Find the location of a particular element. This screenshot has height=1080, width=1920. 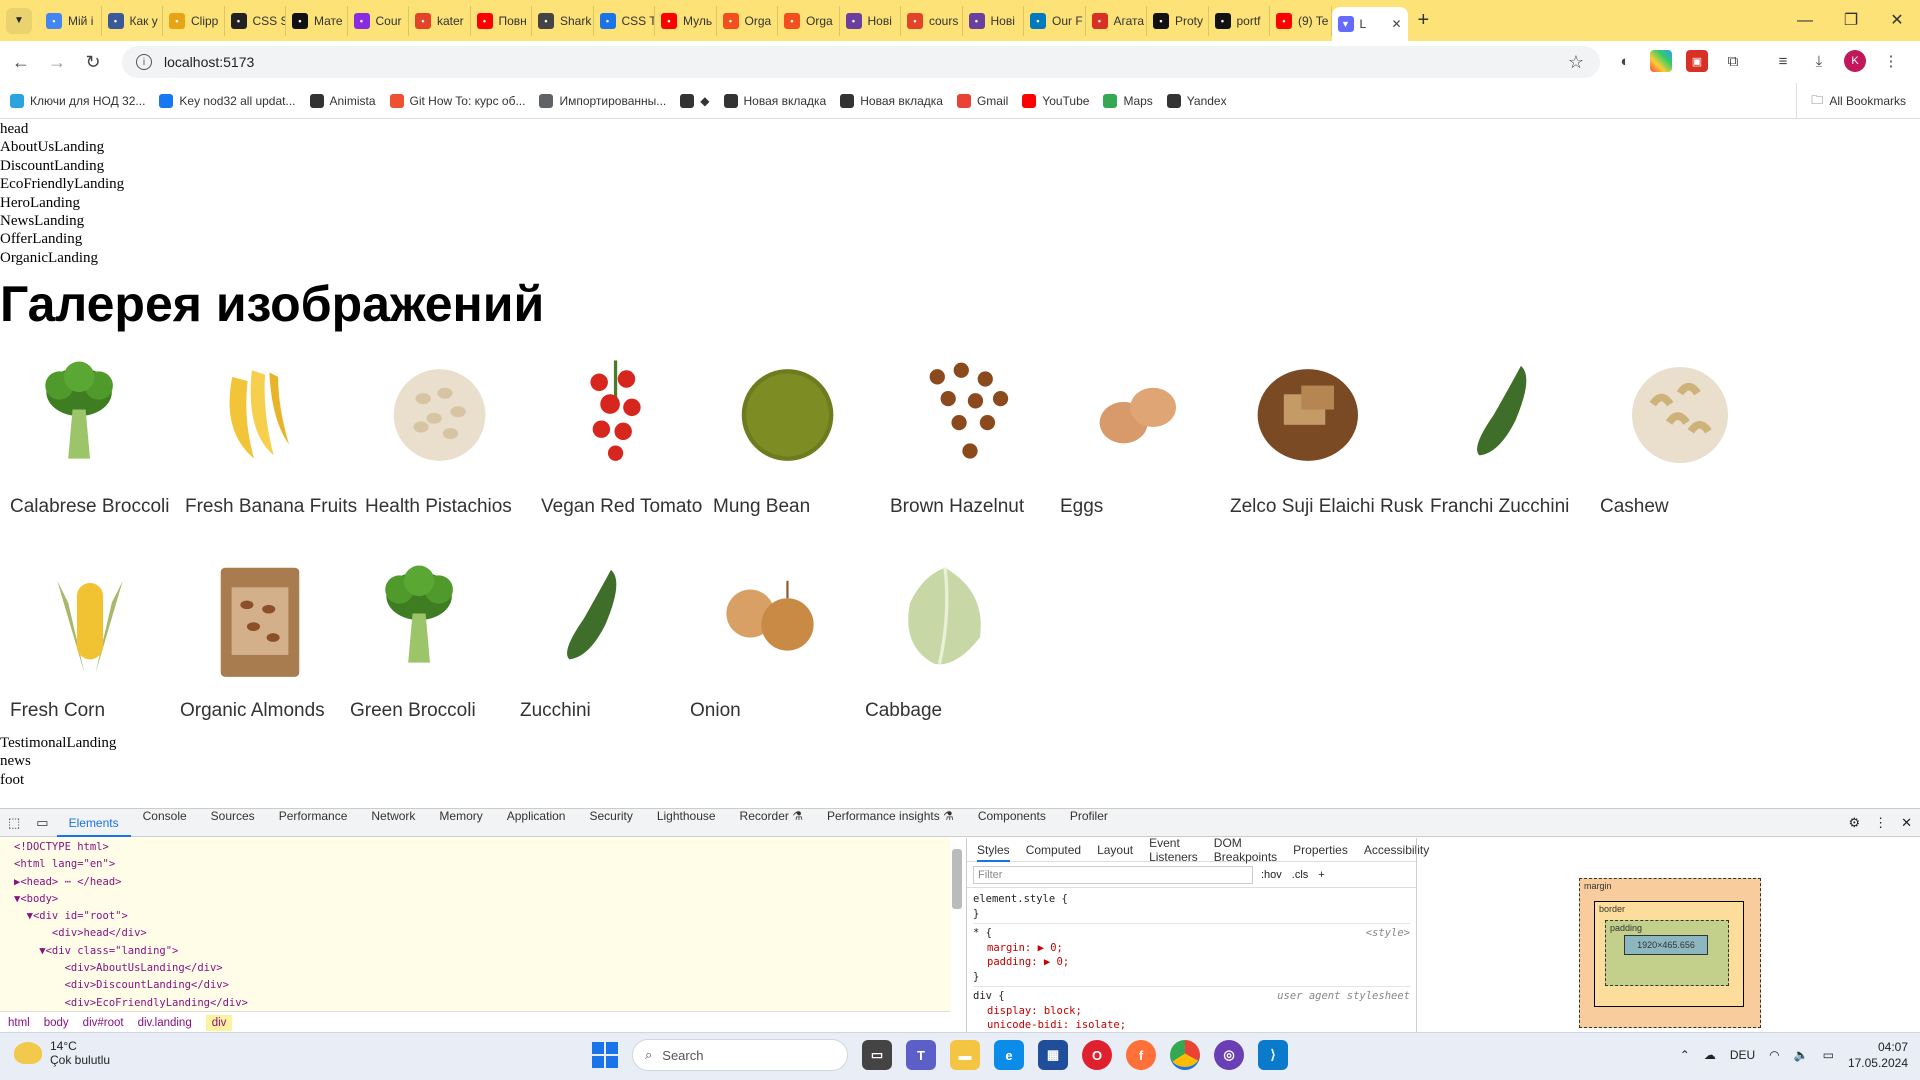

firefox-icon: f is located at coordinates (1141, 1055).